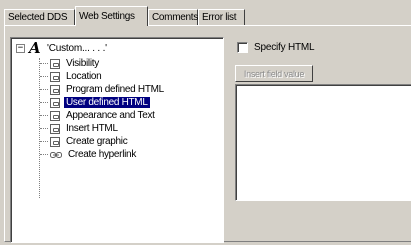  I want to click on specify-html-label: Specify HTML, so click(284, 47).